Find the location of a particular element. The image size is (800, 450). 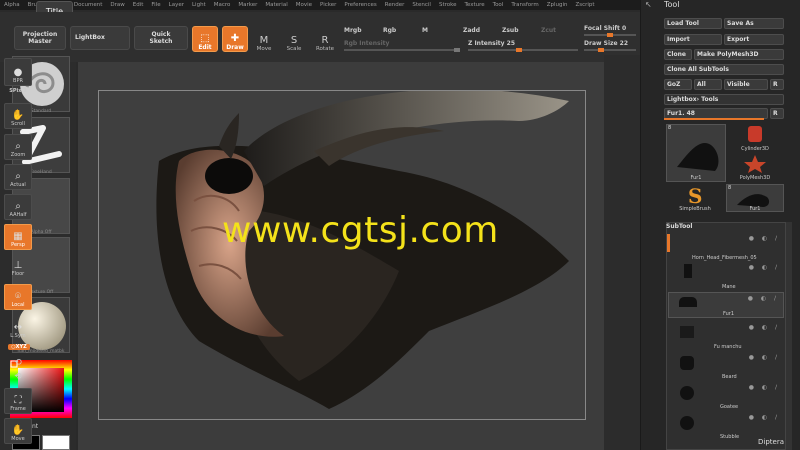

bpr-button: ● BPR is located at coordinates (18, 72).